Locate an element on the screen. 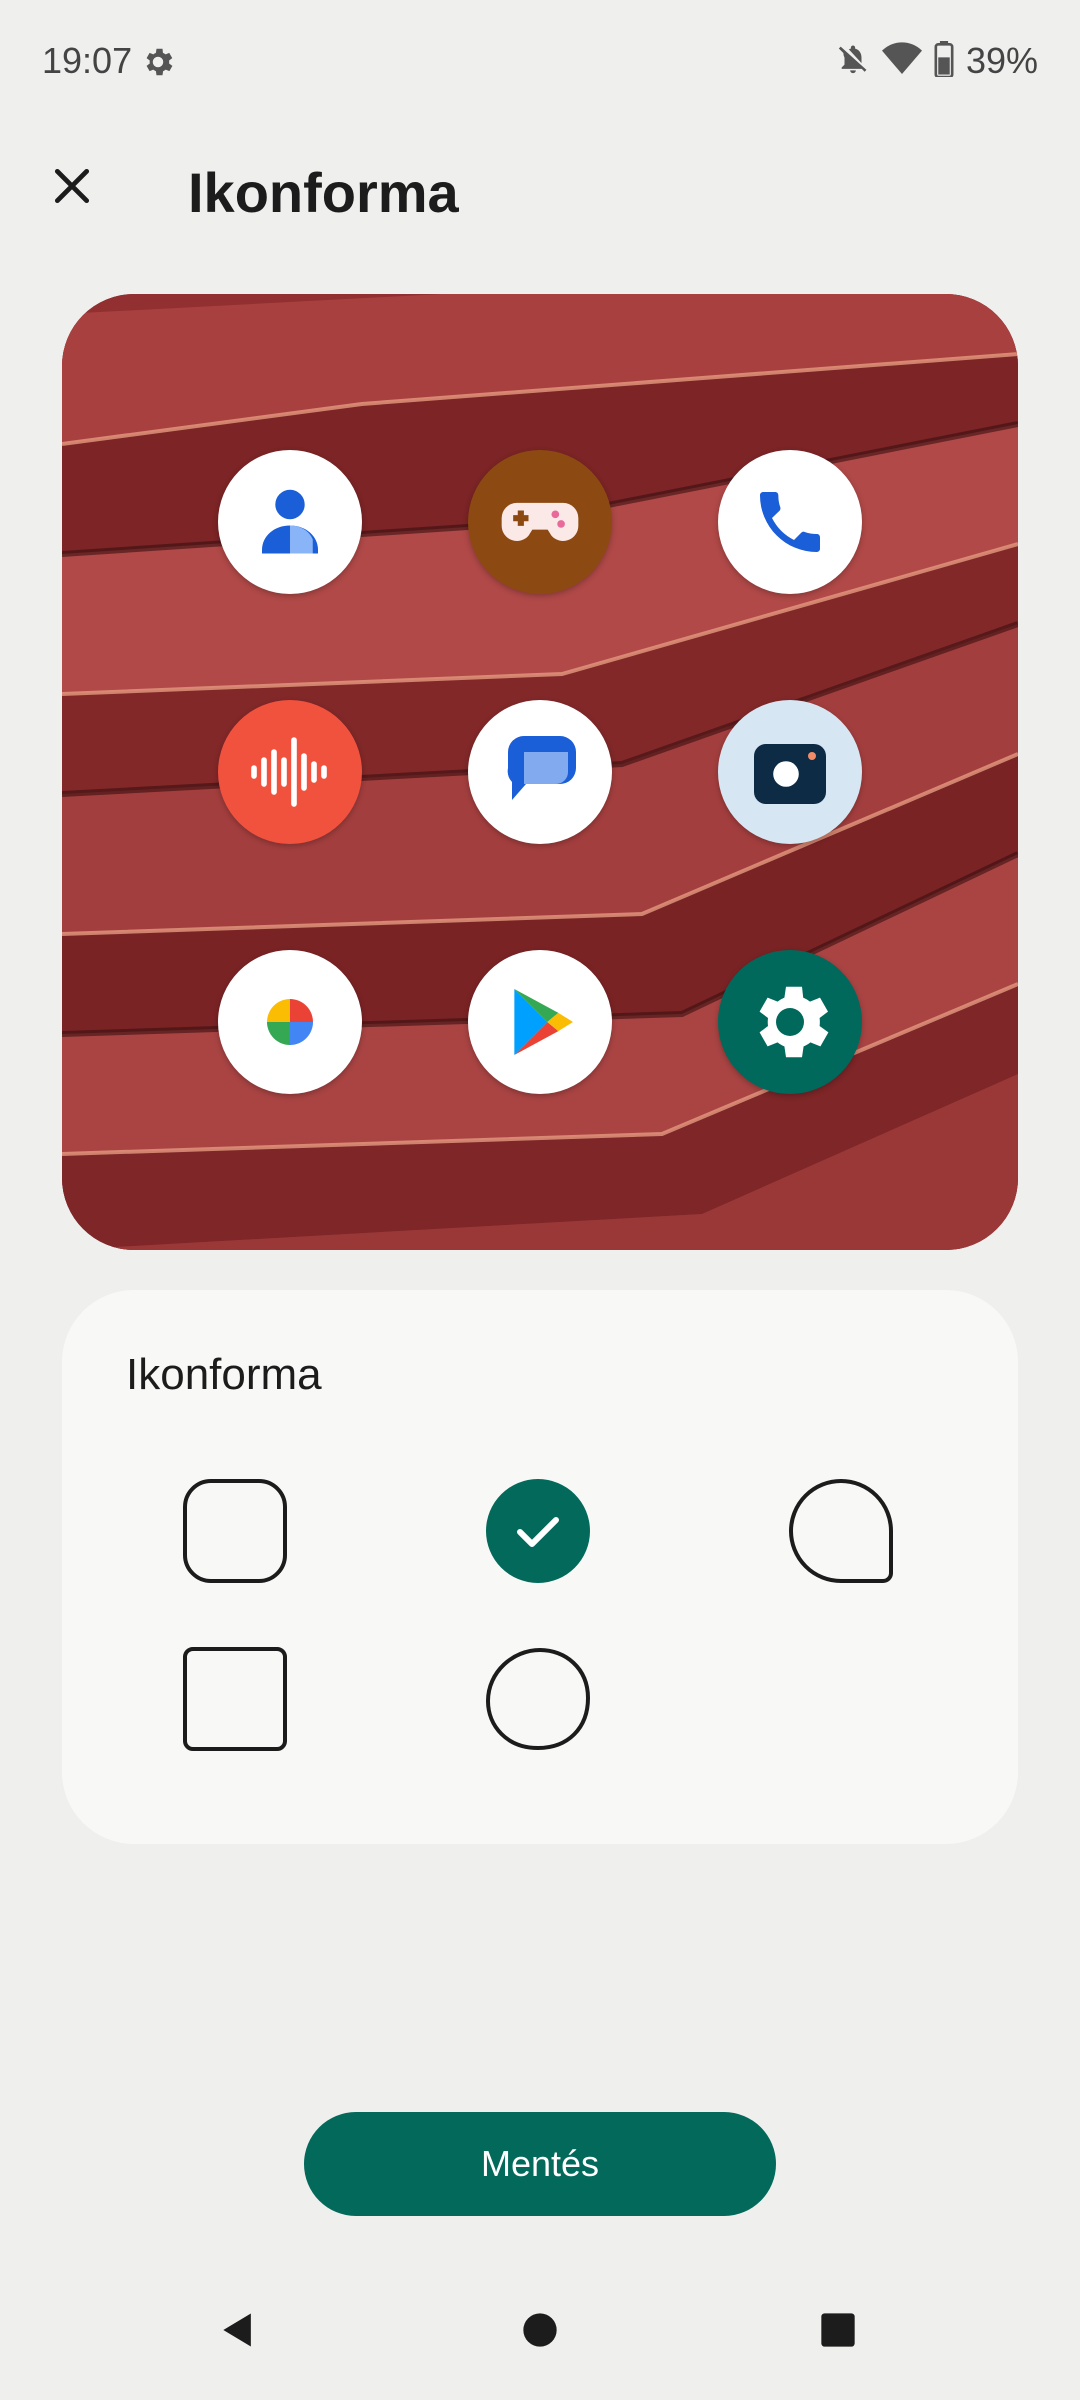 Image resolution: width=1080 pixels, height=2400 pixels. shape-option-circle is located at coordinates (538, 1531).